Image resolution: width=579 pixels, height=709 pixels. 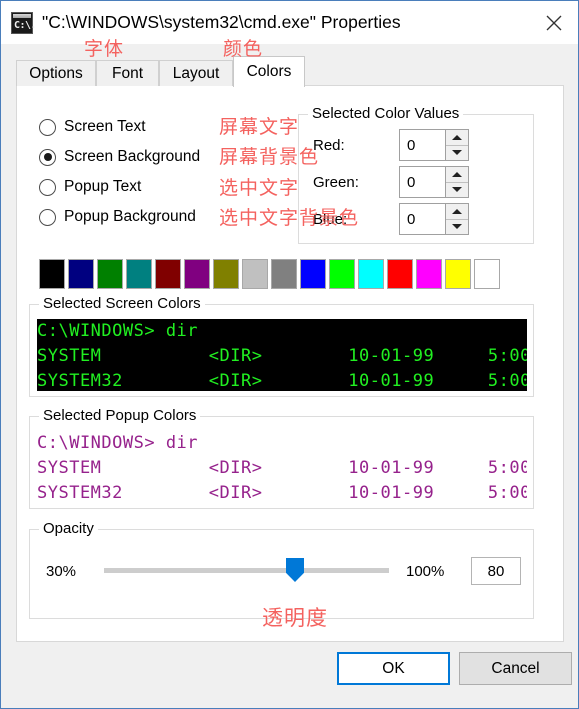 What do you see at coordinates (422, 145) in the screenshot?
I see `red-value: 0` at bounding box center [422, 145].